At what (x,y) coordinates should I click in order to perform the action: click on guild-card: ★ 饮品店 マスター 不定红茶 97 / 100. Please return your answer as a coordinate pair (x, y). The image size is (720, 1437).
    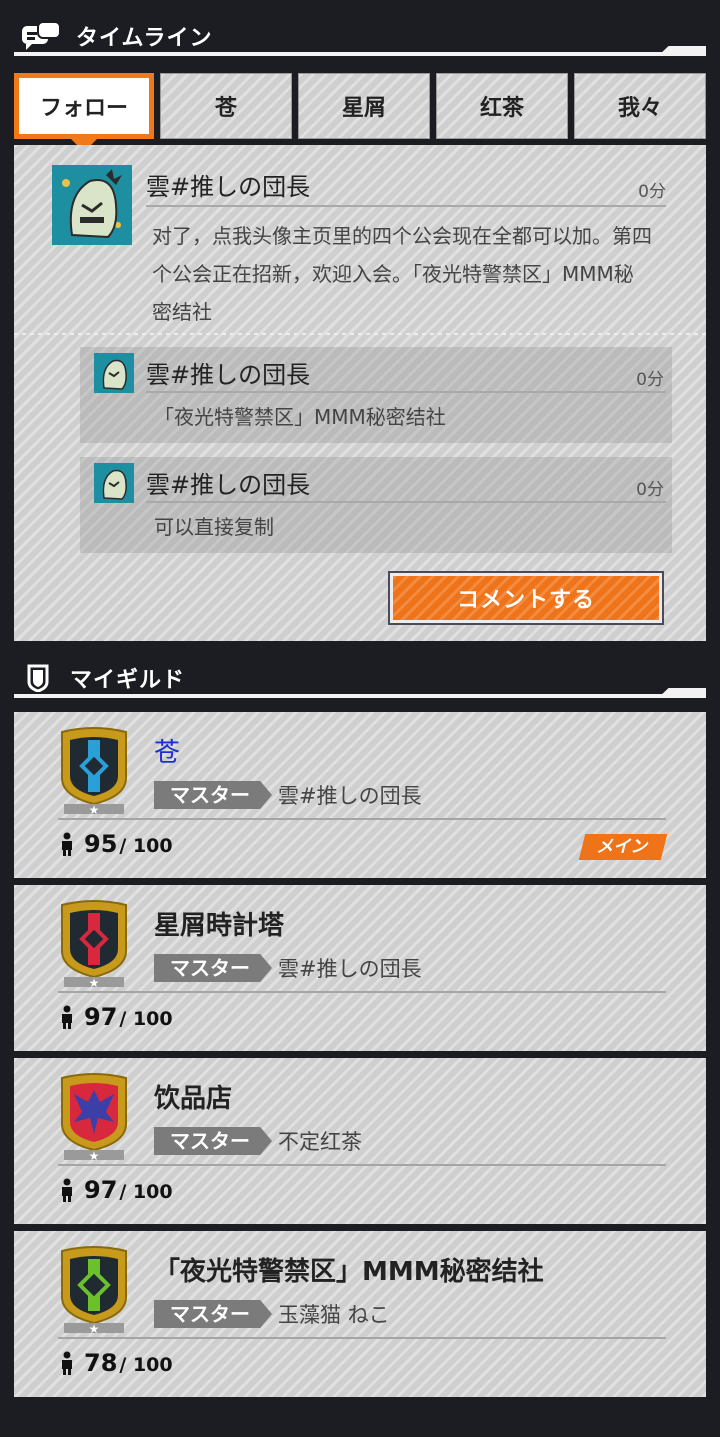
    Looking at the image, I should click on (360, 1141).